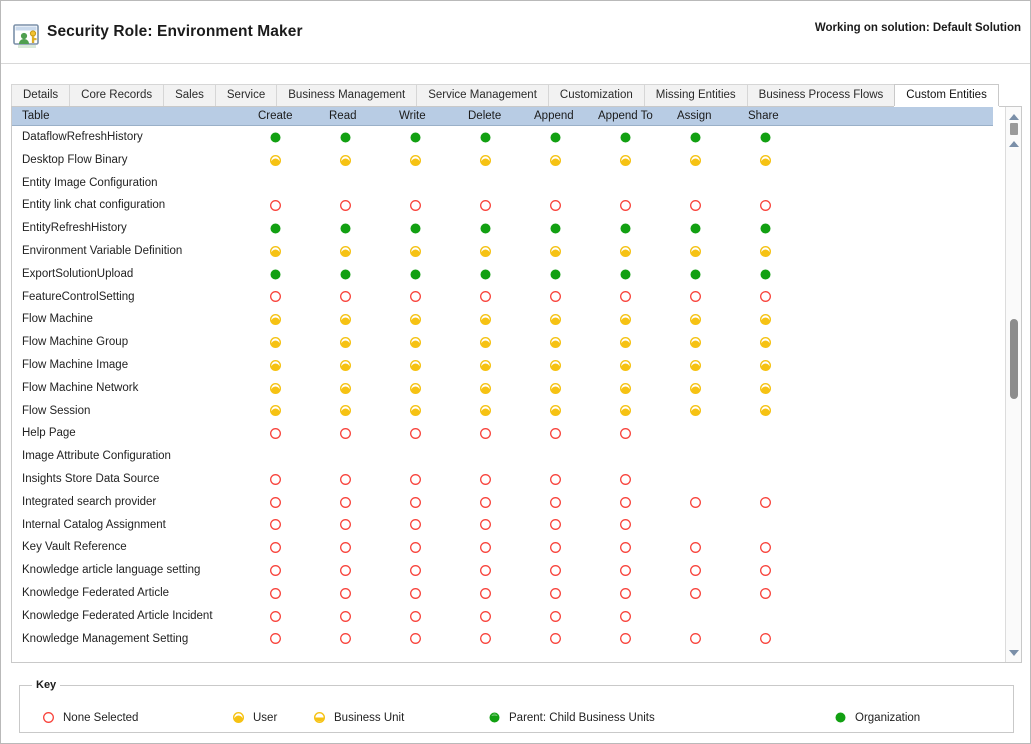 This screenshot has height=744, width=1031. I want to click on privilege-cell-share, so click(765, 297).